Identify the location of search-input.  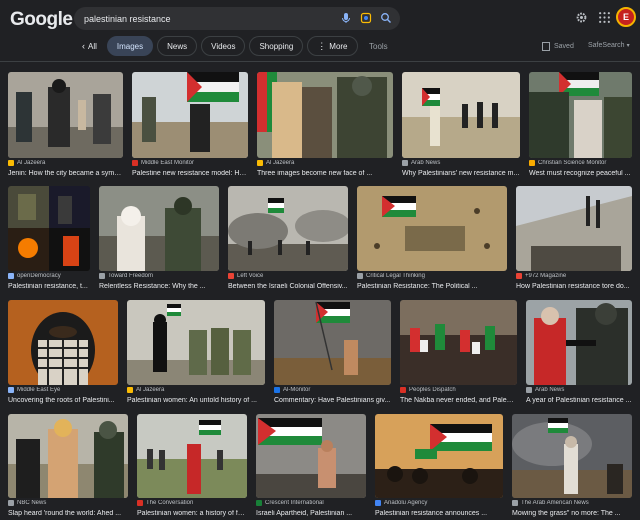
(204, 18).